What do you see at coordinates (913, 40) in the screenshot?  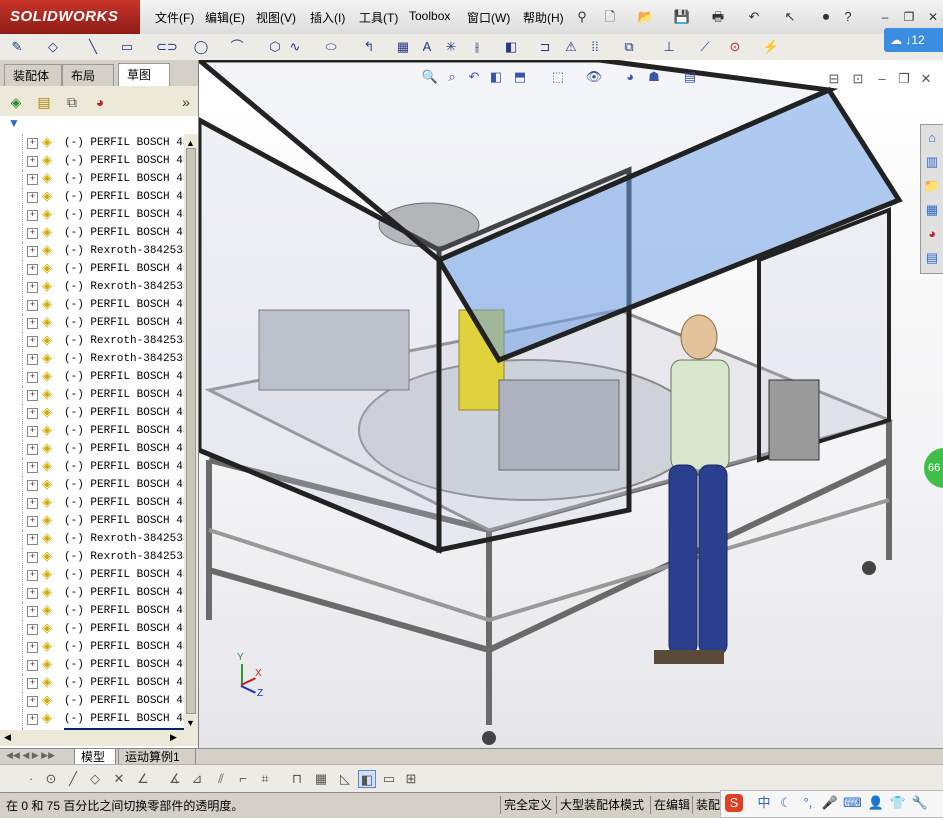 I see `cloud-sync-badge: ☁ ↓12` at bounding box center [913, 40].